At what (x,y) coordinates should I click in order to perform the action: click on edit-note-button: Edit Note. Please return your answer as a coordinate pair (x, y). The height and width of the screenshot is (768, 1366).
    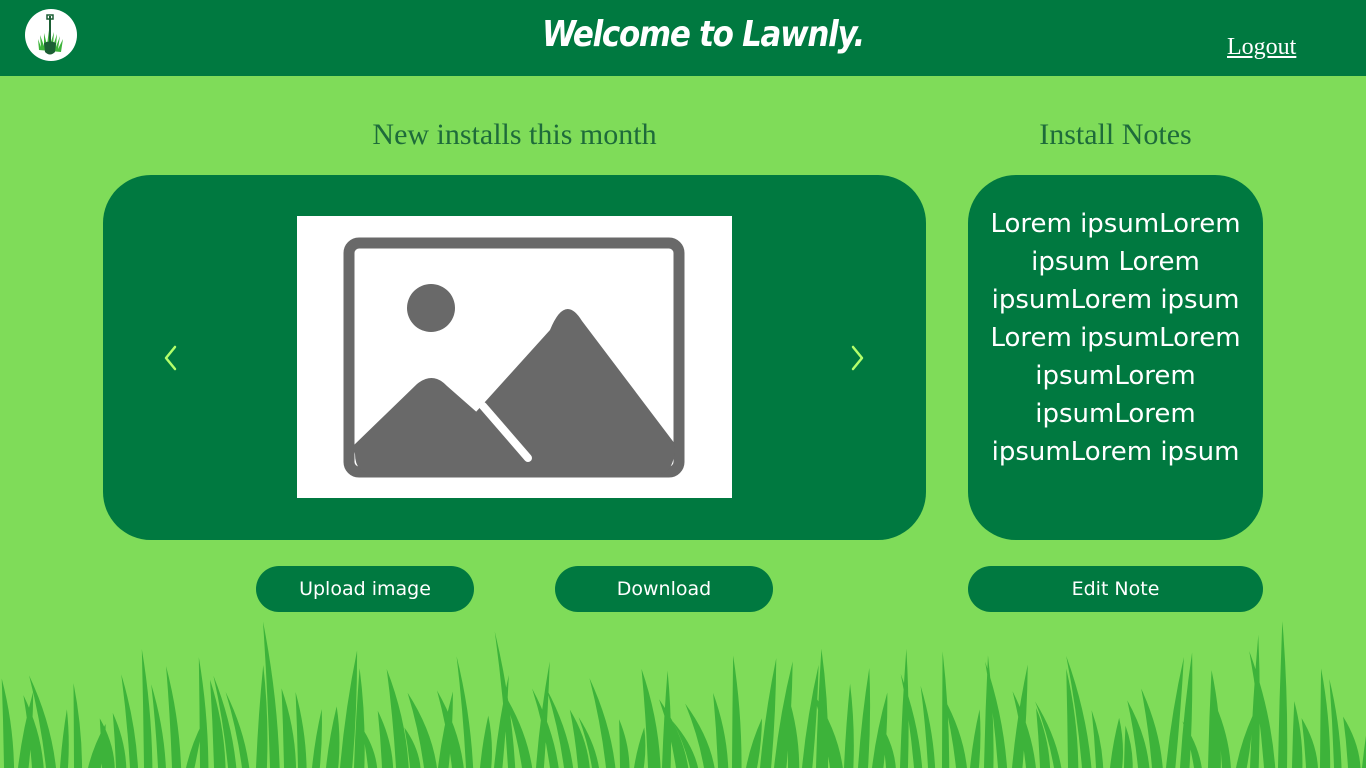
    Looking at the image, I should click on (1115, 589).